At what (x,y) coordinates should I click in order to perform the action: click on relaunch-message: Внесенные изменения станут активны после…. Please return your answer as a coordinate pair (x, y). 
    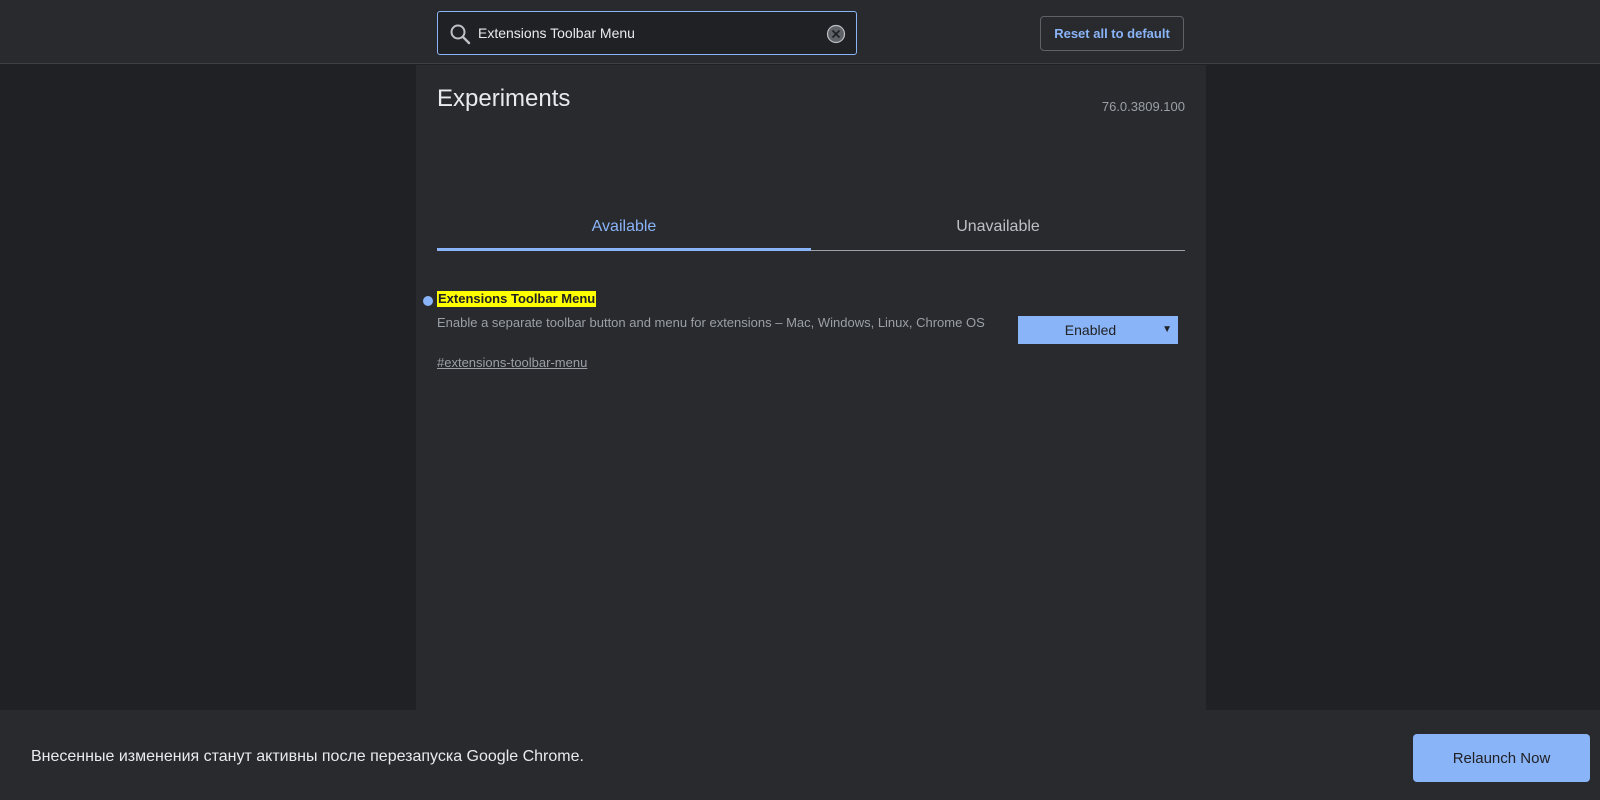
    Looking at the image, I should click on (307, 756).